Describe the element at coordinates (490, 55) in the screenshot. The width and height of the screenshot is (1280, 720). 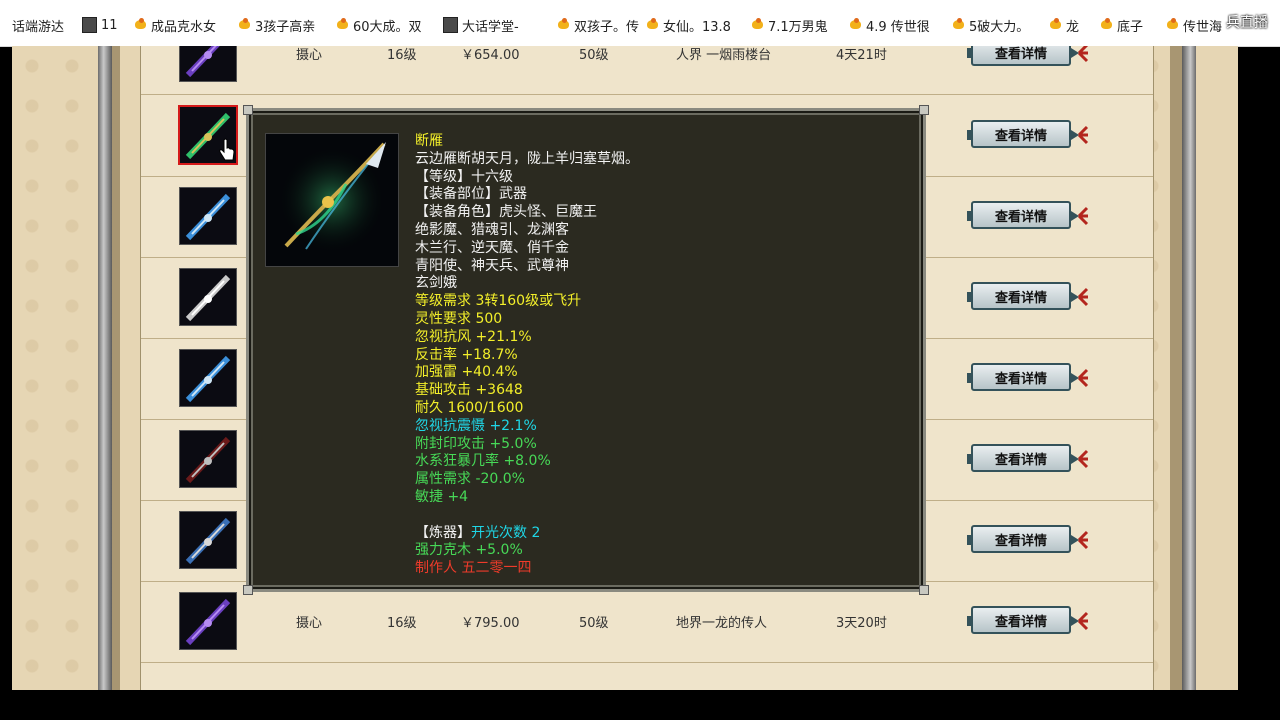
I see `cell-price: ￥654.00` at that location.